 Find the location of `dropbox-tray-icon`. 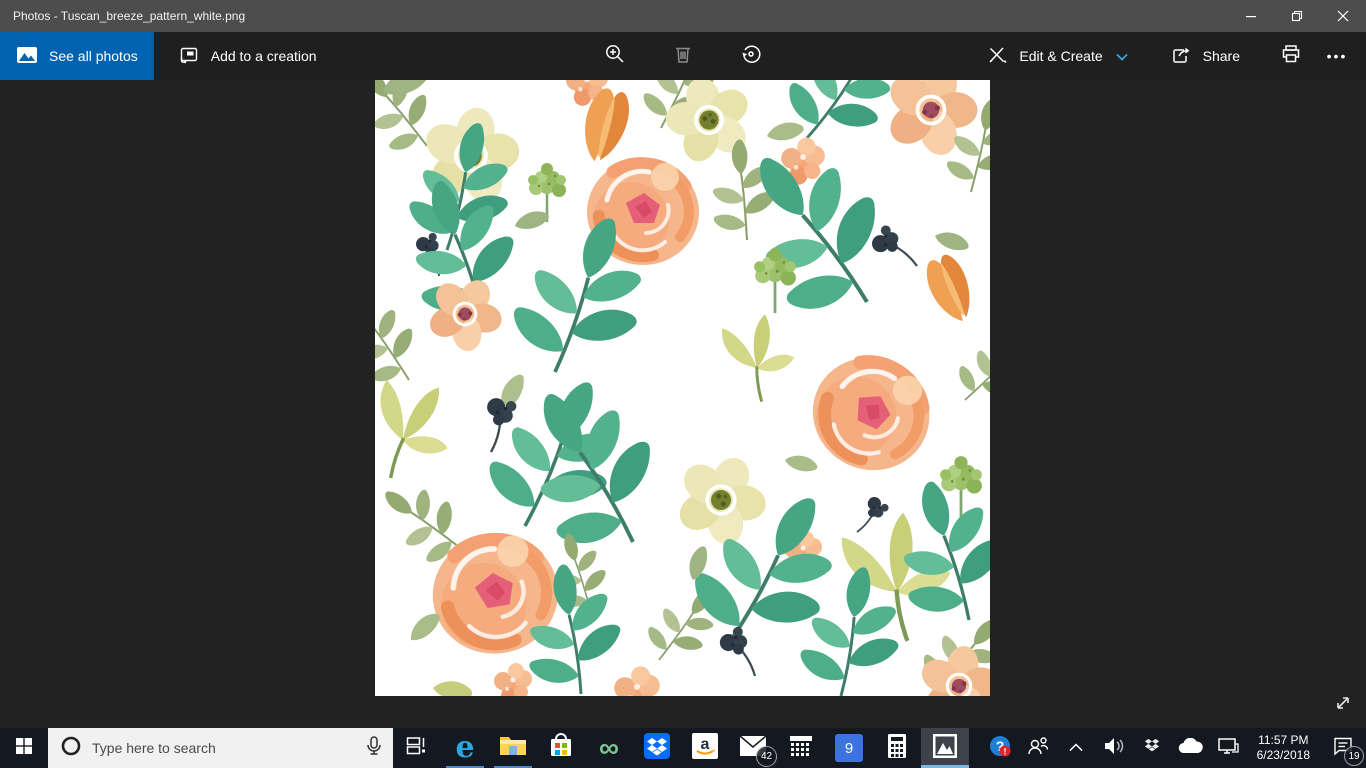

dropbox-tray-icon is located at coordinates (1152, 748).